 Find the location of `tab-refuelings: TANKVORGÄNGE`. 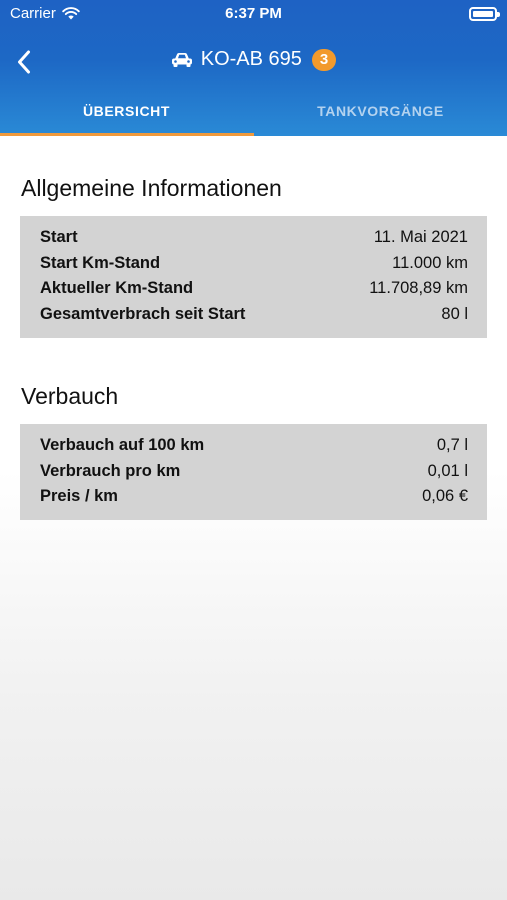

tab-refuelings: TANKVORGÄNGE is located at coordinates (380, 110).